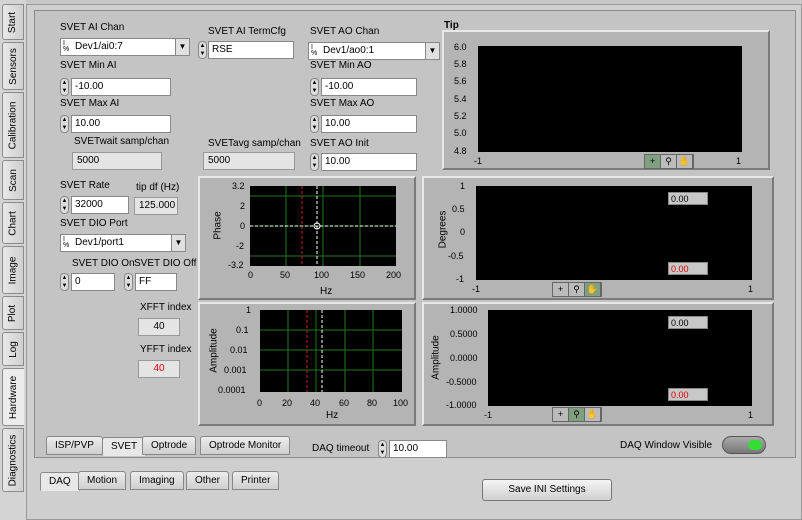 This screenshot has height=520, width=802. What do you see at coordinates (247, 31) in the screenshot?
I see `ai-termcfg-label: SVET AI TermCfg` at bounding box center [247, 31].